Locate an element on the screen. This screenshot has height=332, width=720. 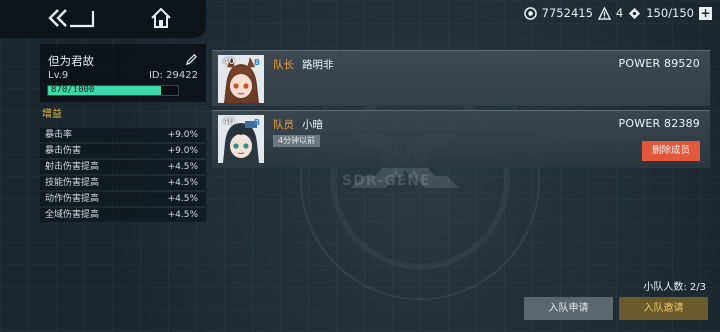
stamina-value: 150/150 is located at coordinates (670, 13).